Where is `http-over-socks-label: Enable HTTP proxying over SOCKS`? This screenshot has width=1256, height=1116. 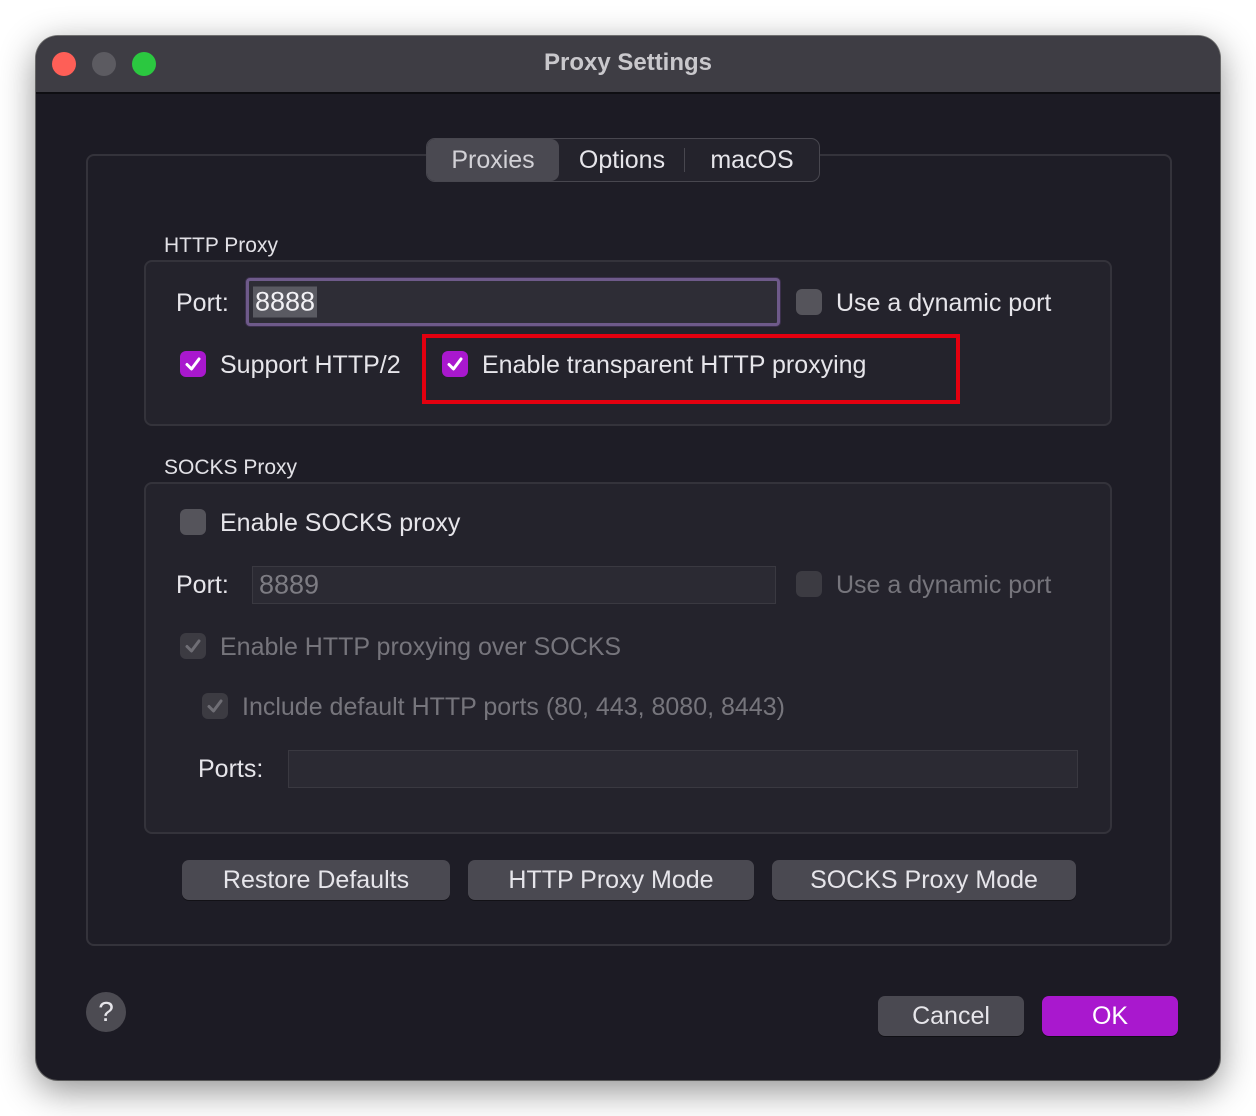
http-over-socks-label: Enable HTTP proxying over SOCKS is located at coordinates (421, 647).